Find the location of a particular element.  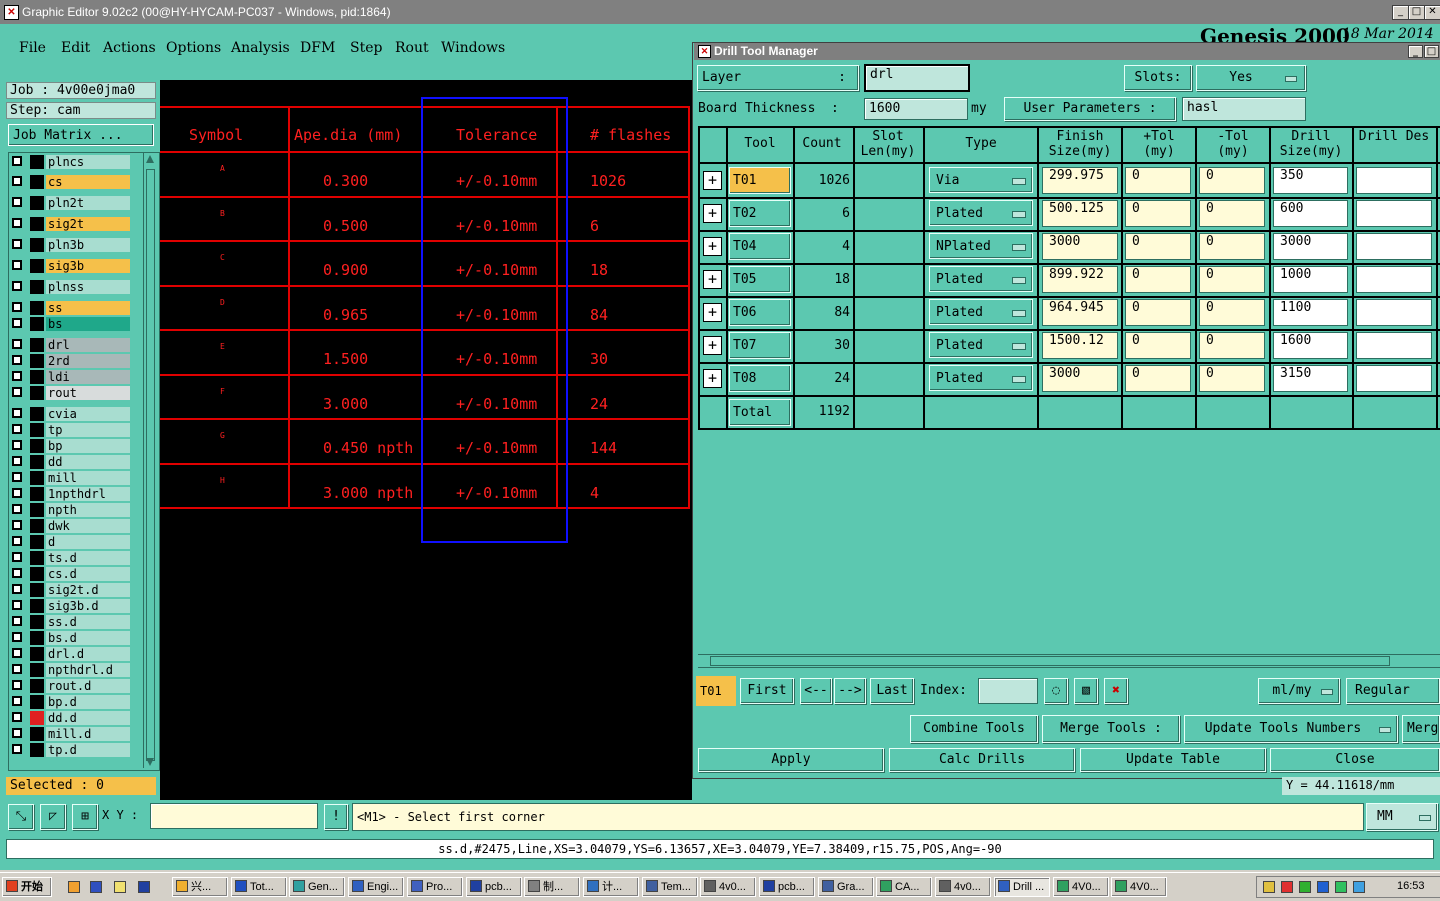

layer-row: cs.d is located at coordinates (72, 574).